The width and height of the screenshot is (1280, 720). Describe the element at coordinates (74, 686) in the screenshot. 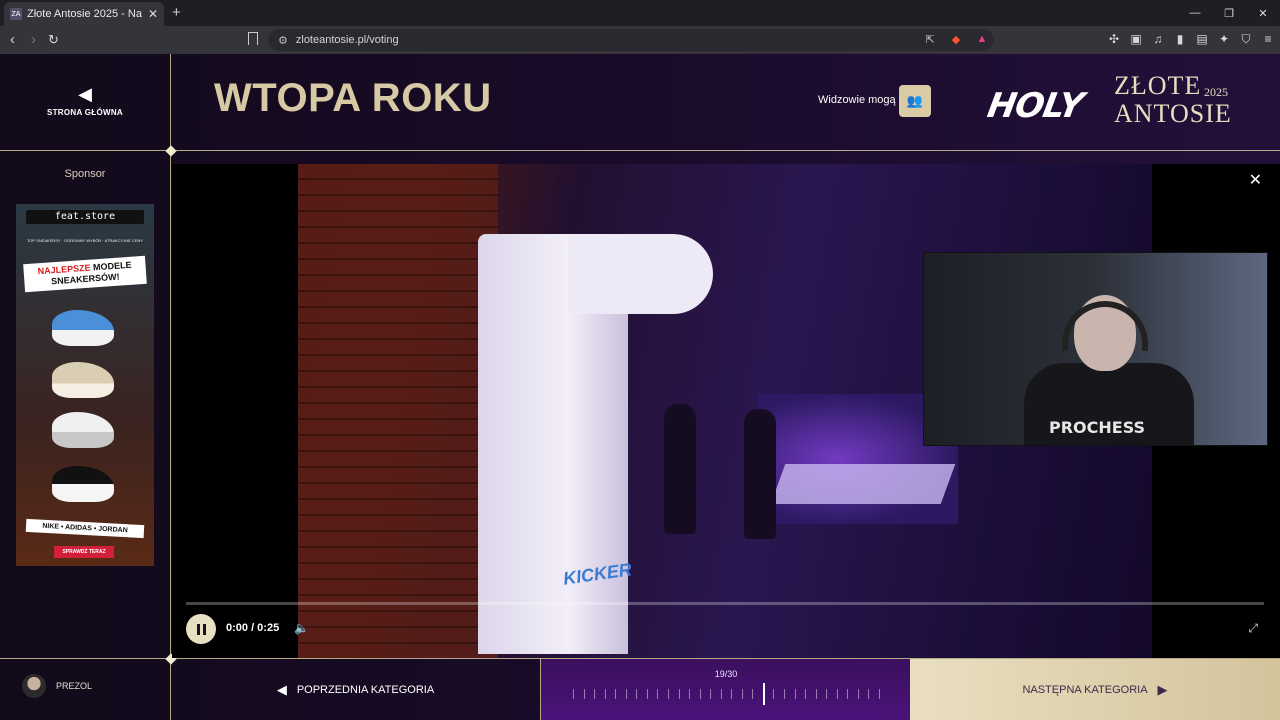

I see `streamer-name: PREZOL` at that location.